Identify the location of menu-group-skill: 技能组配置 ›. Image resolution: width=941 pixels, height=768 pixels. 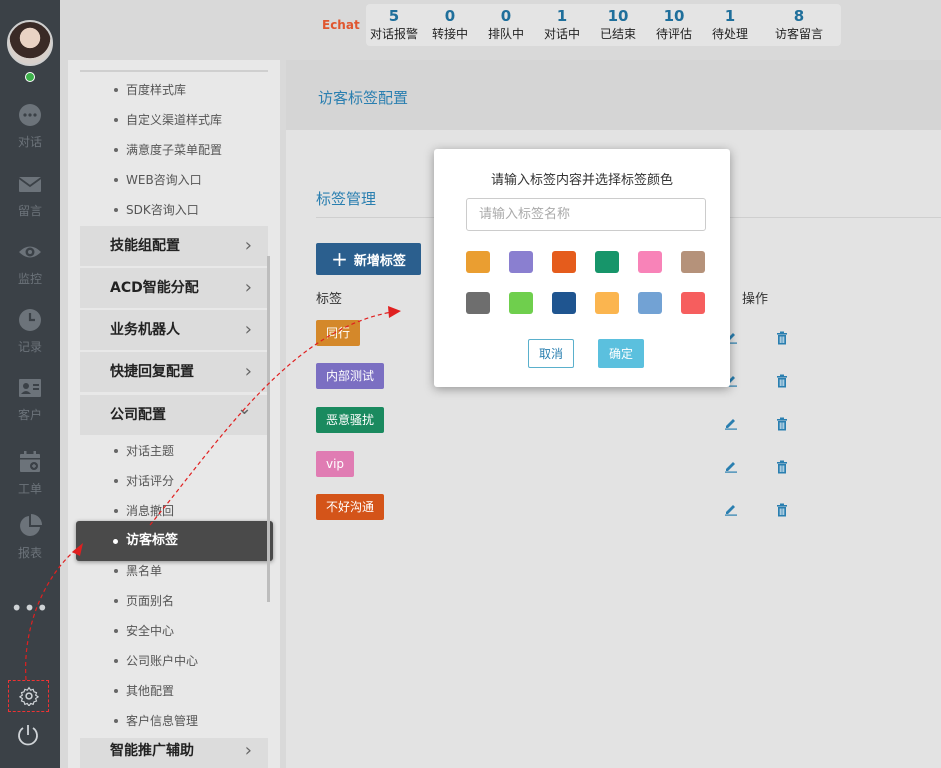
(174, 246).